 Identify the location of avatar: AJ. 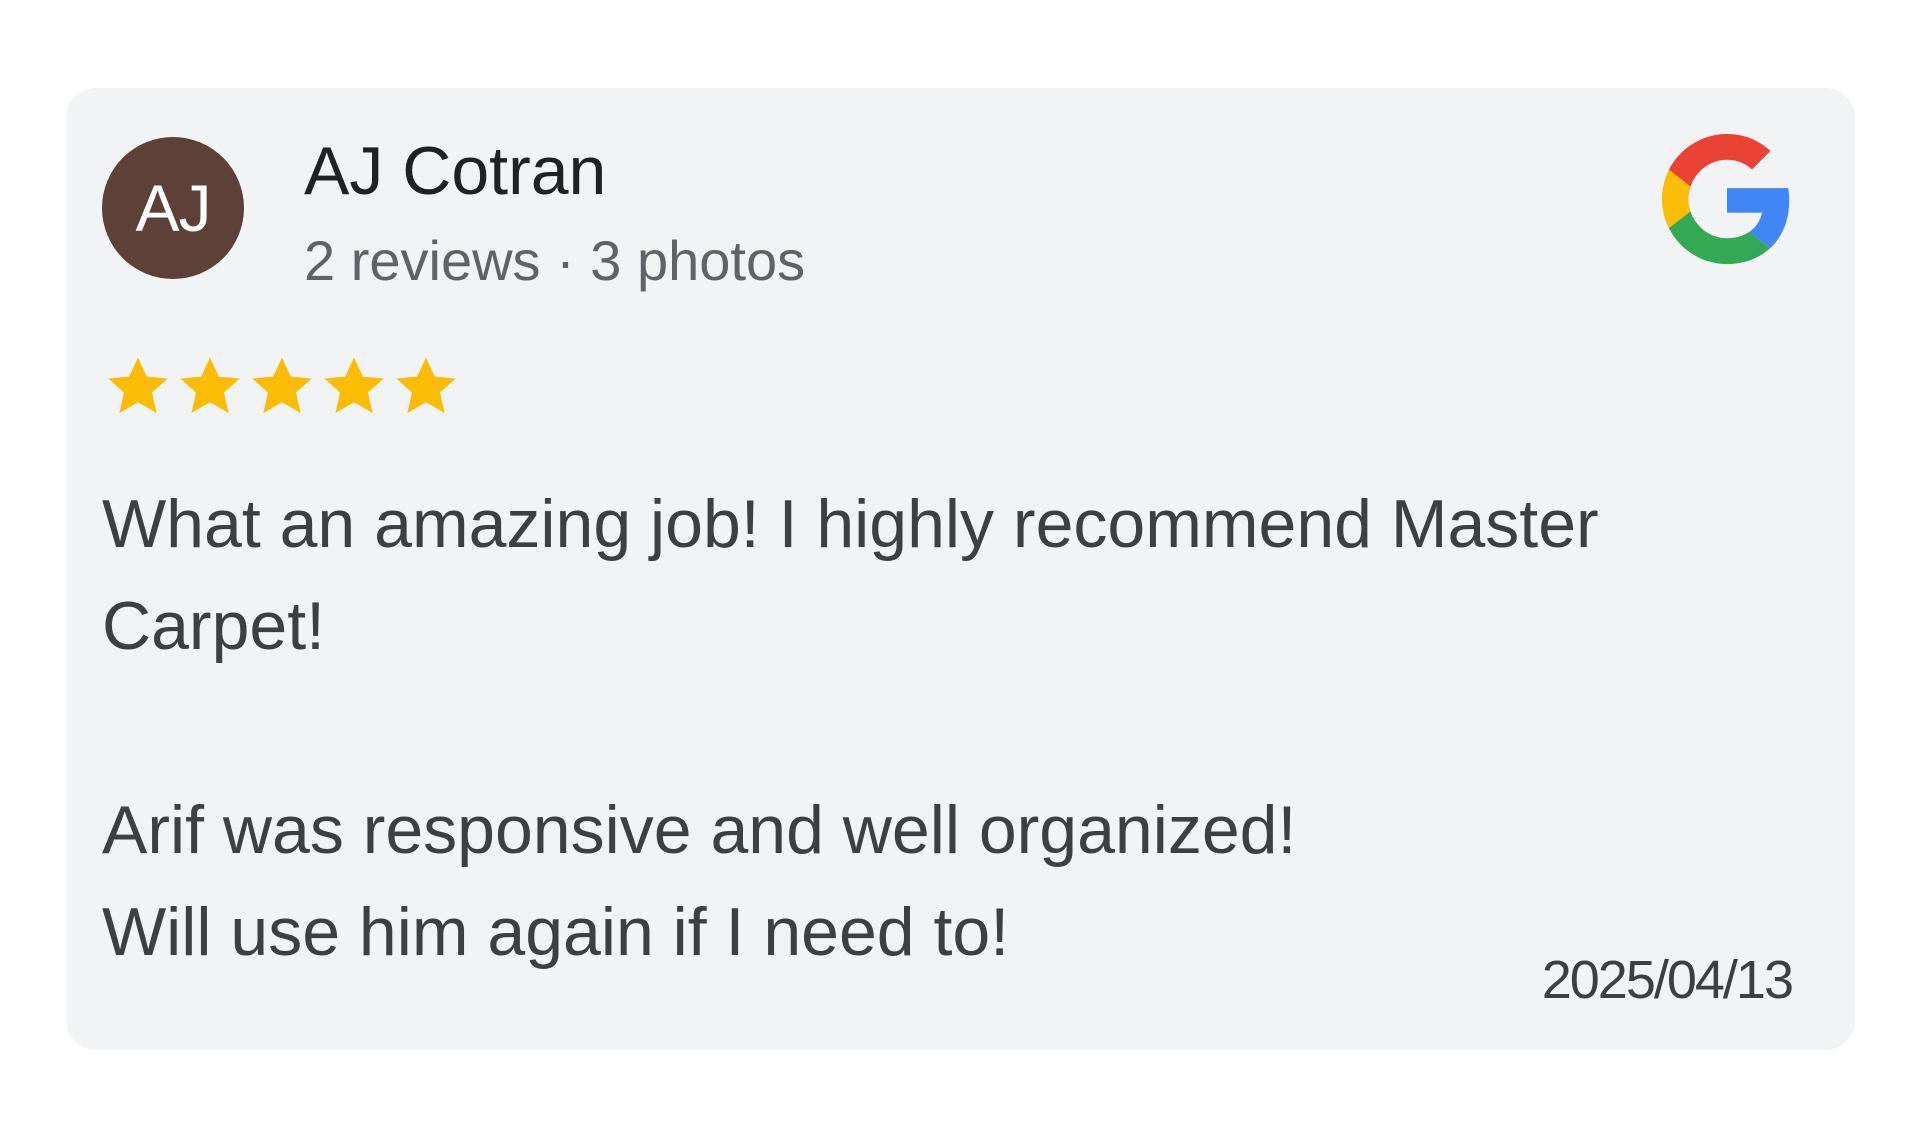
(173, 208).